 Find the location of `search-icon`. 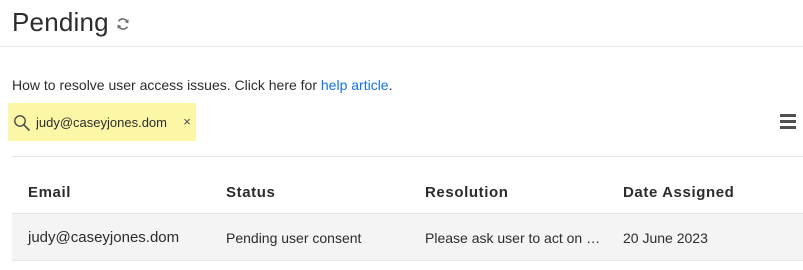

search-icon is located at coordinates (22, 123).